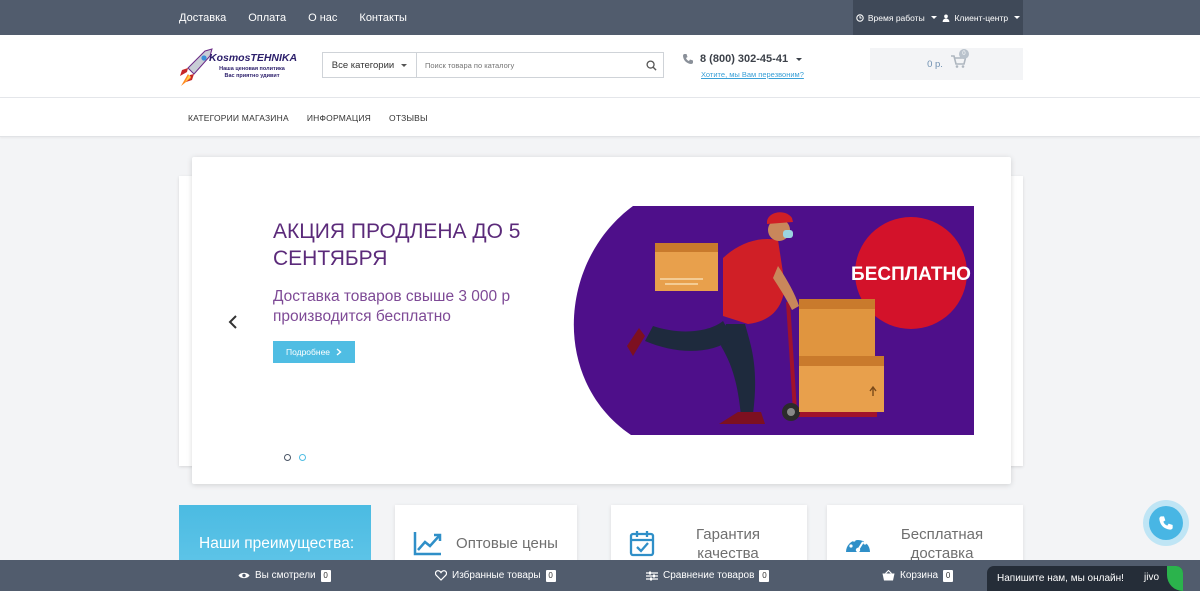  I want to click on callback-float-button, so click(1166, 523).